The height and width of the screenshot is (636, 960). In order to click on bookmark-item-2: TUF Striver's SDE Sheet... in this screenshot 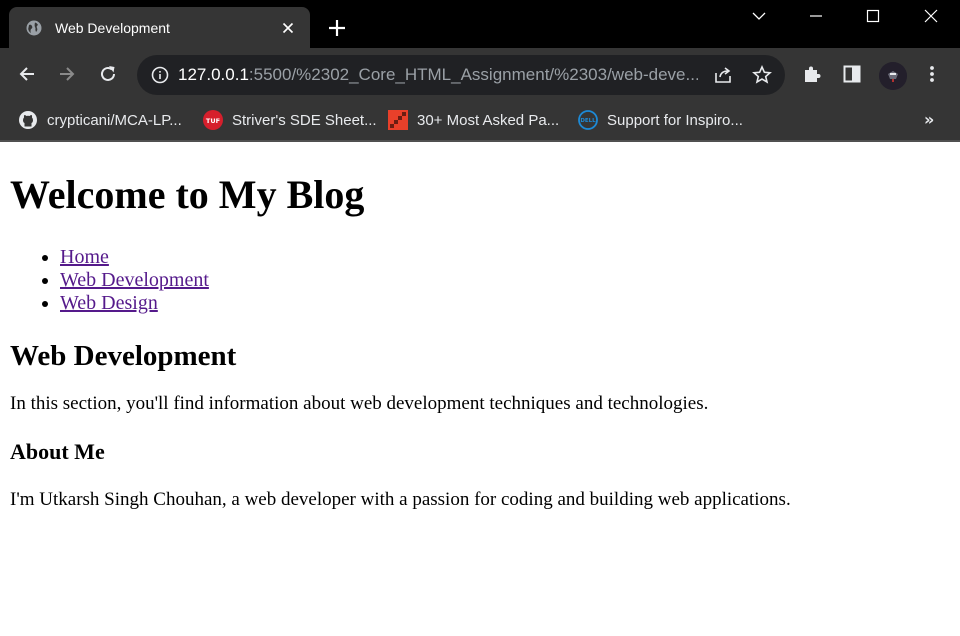, I will do `click(290, 120)`.